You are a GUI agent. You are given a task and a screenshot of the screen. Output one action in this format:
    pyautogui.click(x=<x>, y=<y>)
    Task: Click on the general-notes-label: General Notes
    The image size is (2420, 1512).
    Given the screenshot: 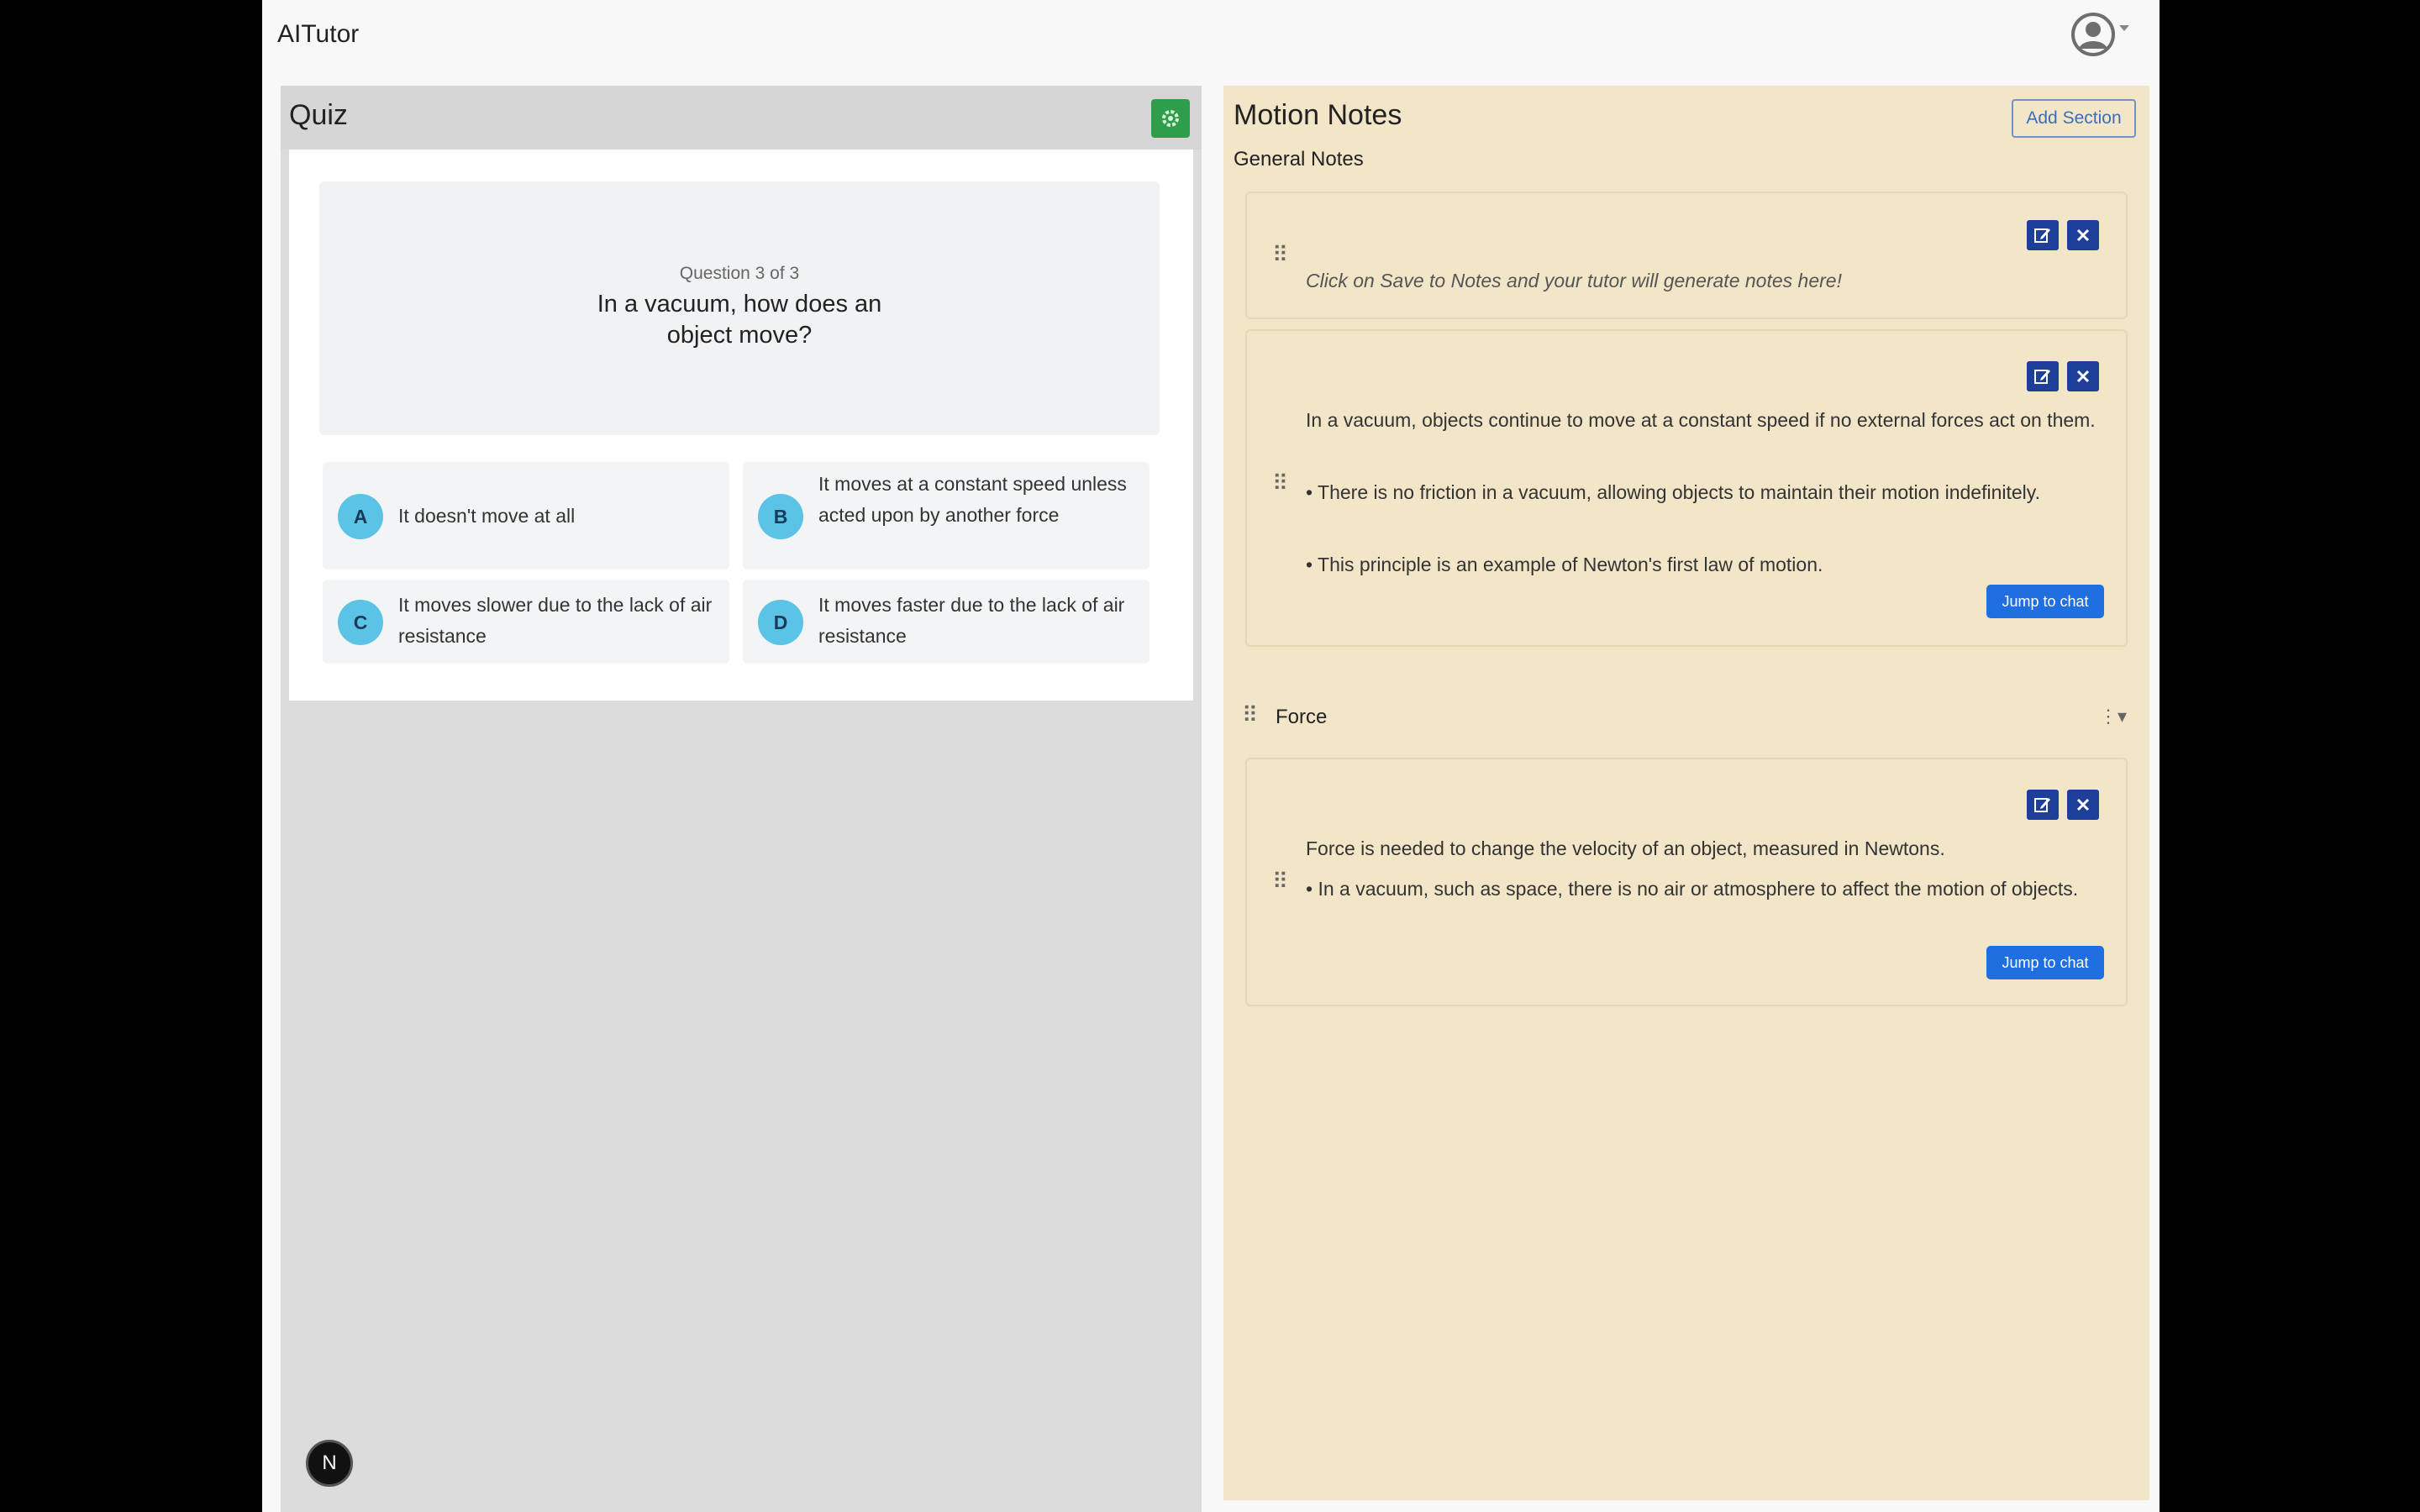 What is the action you would take?
    pyautogui.click(x=1299, y=159)
    